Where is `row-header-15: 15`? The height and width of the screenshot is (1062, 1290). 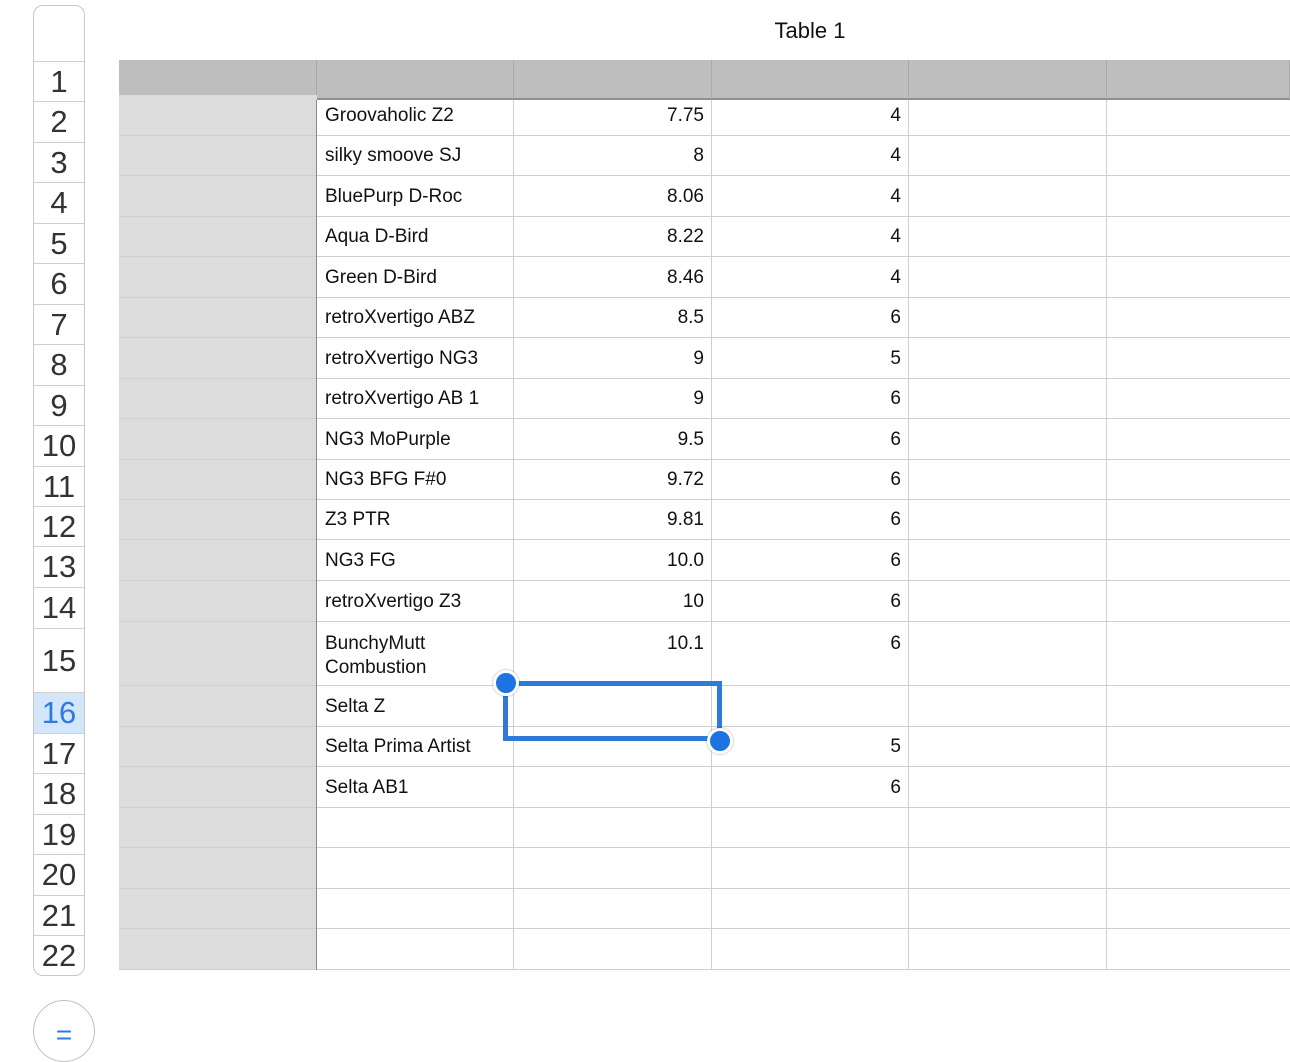 row-header-15: 15 is located at coordinates (59, 660).